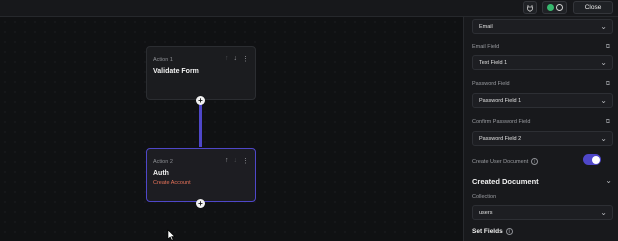  What do you see at coordinates (550, 7) in the screenshot?
I see `status-icon` at bounding box center [550, 7].